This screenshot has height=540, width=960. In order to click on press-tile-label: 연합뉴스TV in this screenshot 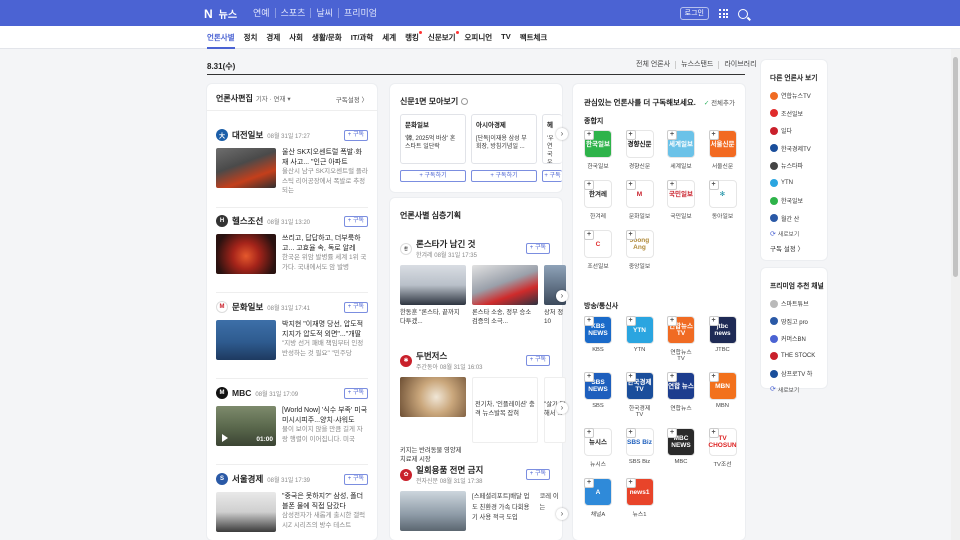, I will do `click(681, 354)`.